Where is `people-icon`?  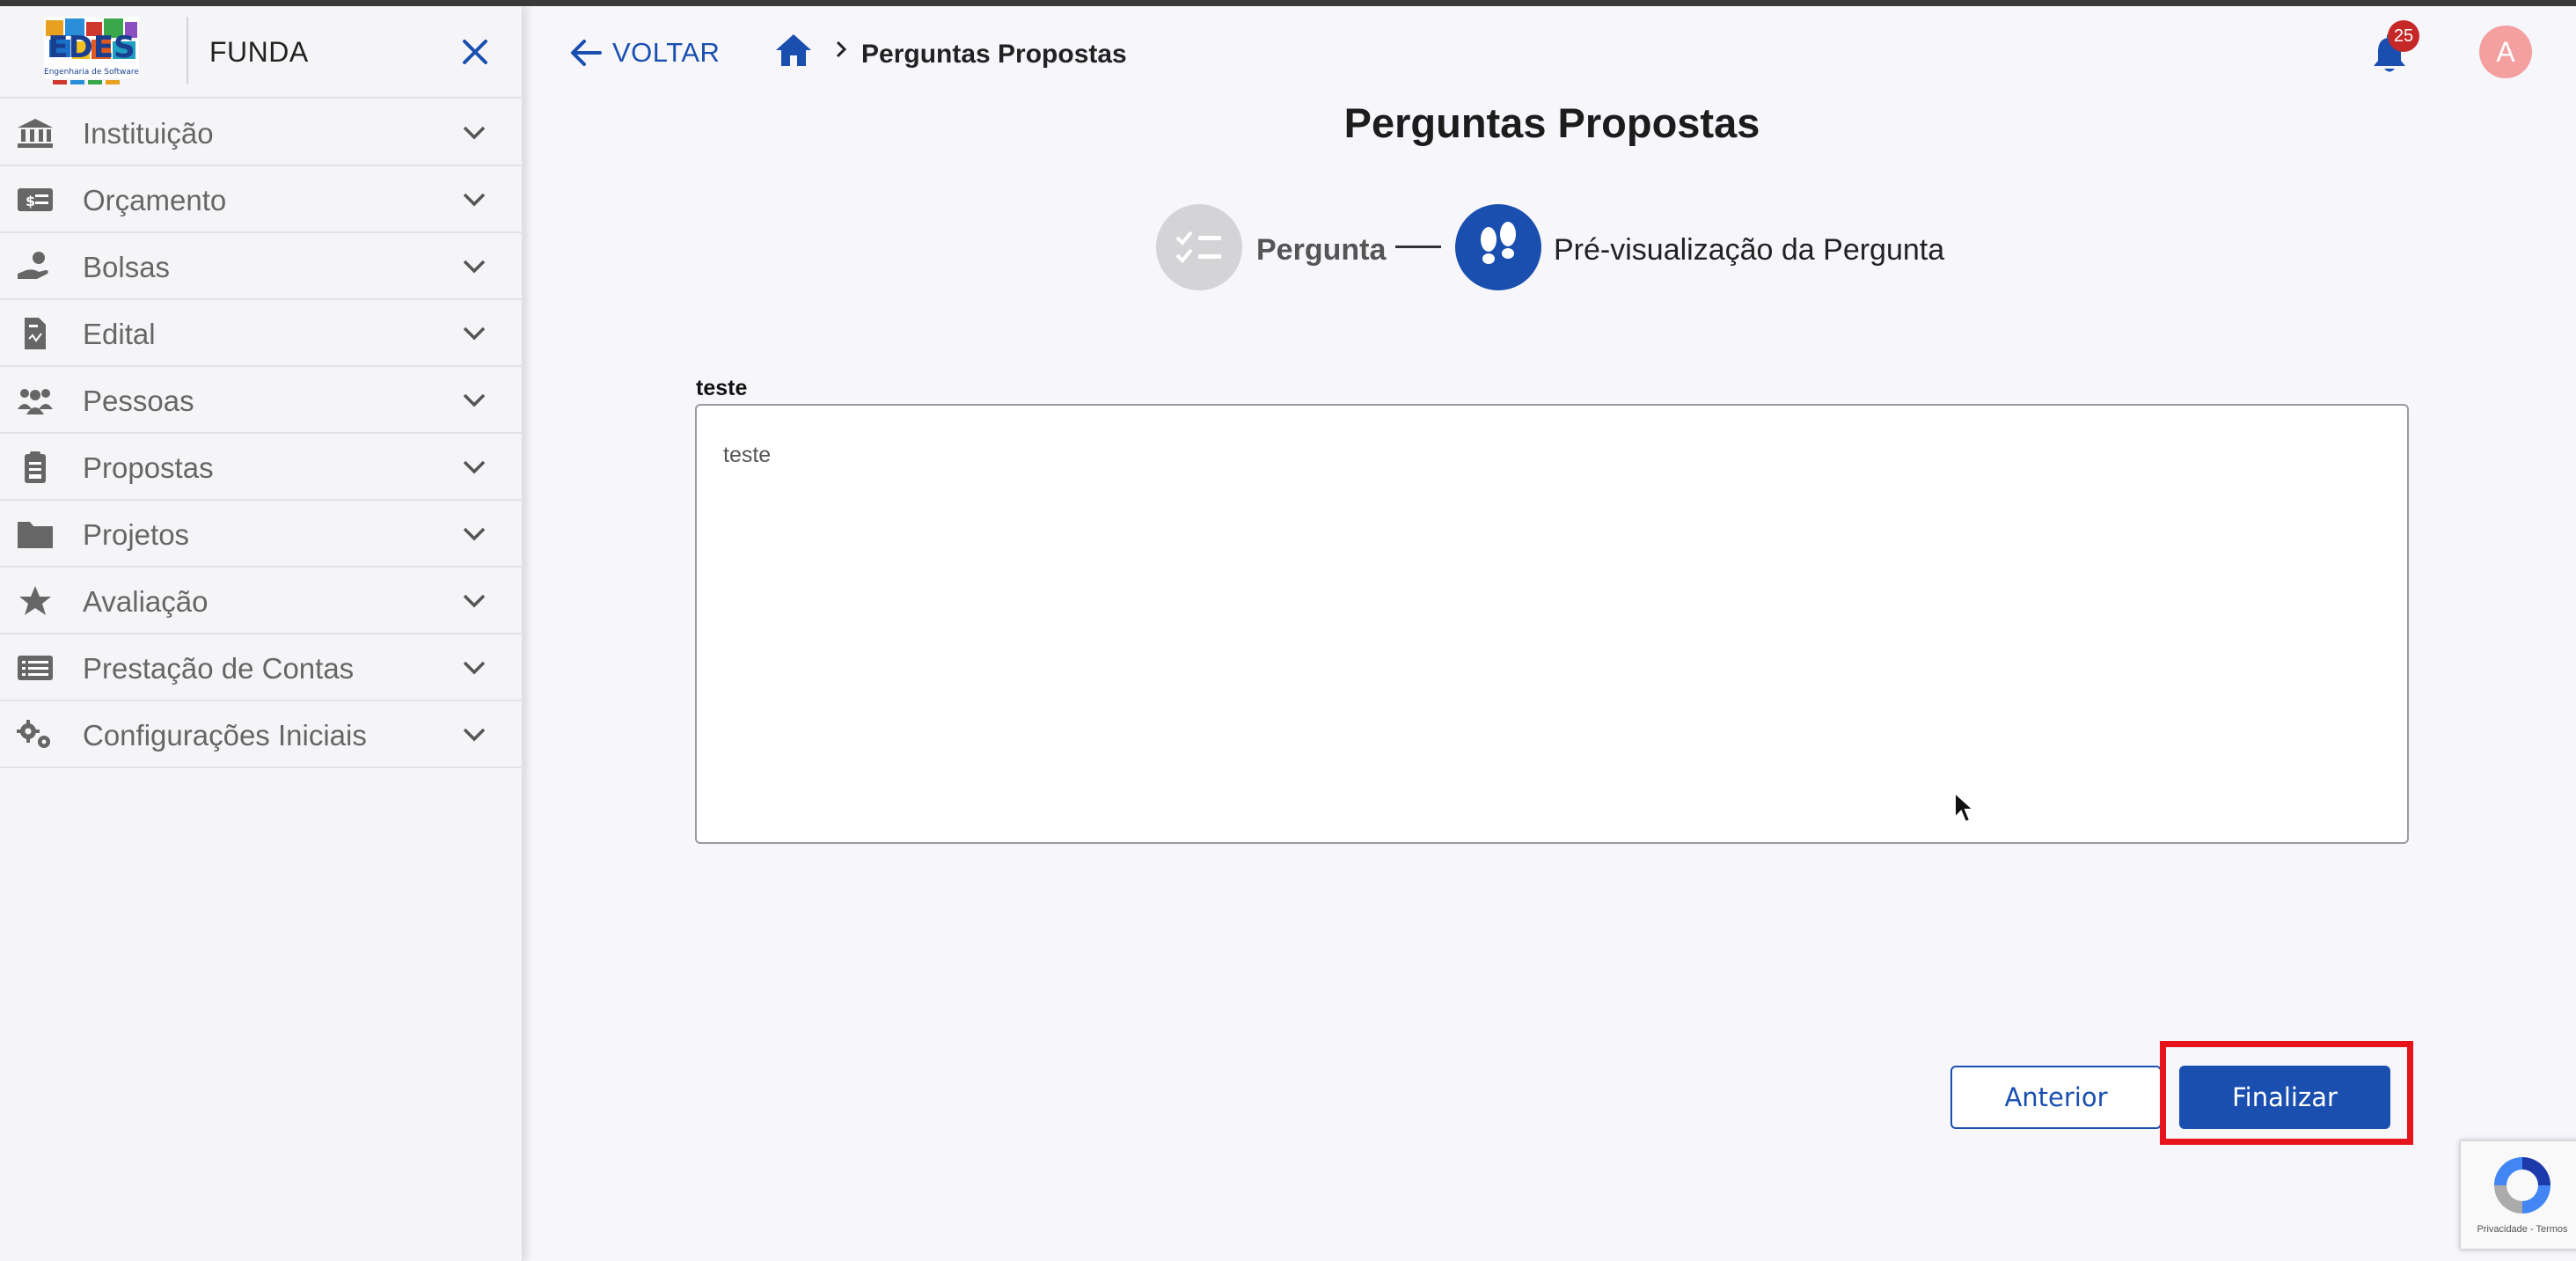
people-icon is located at coordinates (35, 401).